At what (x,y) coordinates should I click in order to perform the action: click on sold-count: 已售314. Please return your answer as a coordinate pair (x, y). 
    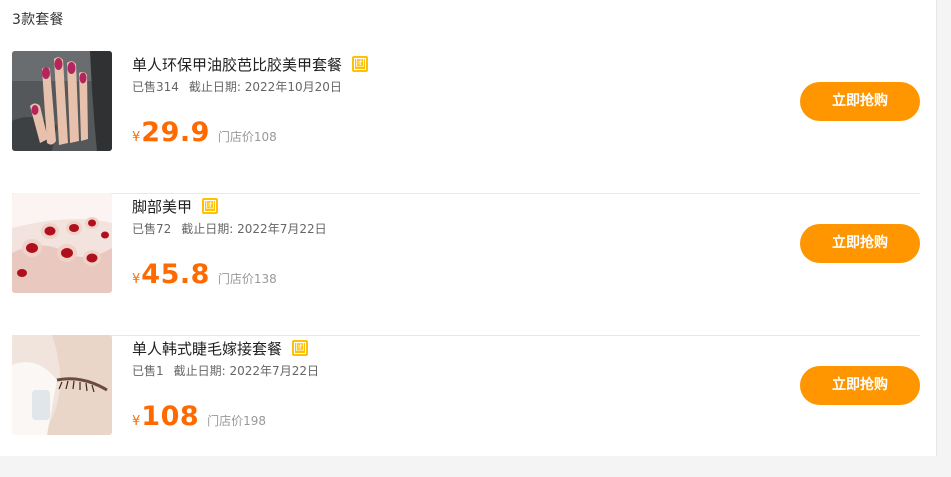
    Looking at the image, I should click on (155, 87).